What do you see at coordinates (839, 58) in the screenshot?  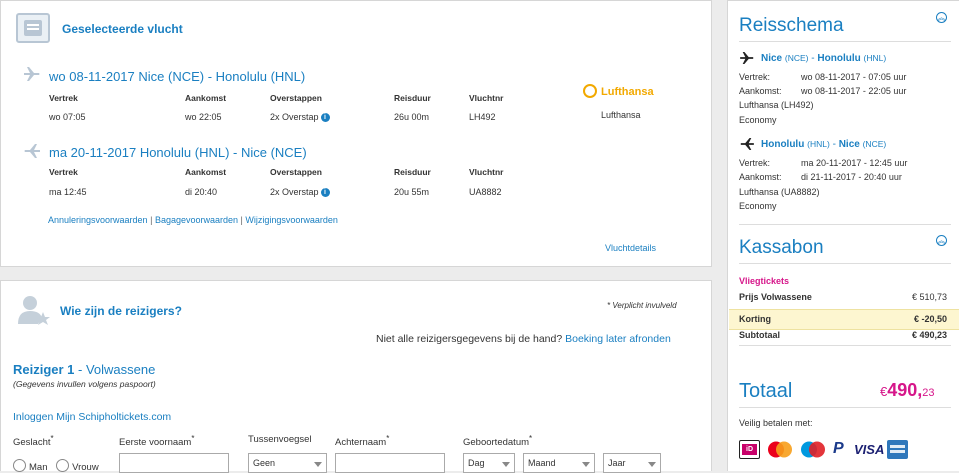 I see `to-city: Honolulu` at bounding box center [839, 58].